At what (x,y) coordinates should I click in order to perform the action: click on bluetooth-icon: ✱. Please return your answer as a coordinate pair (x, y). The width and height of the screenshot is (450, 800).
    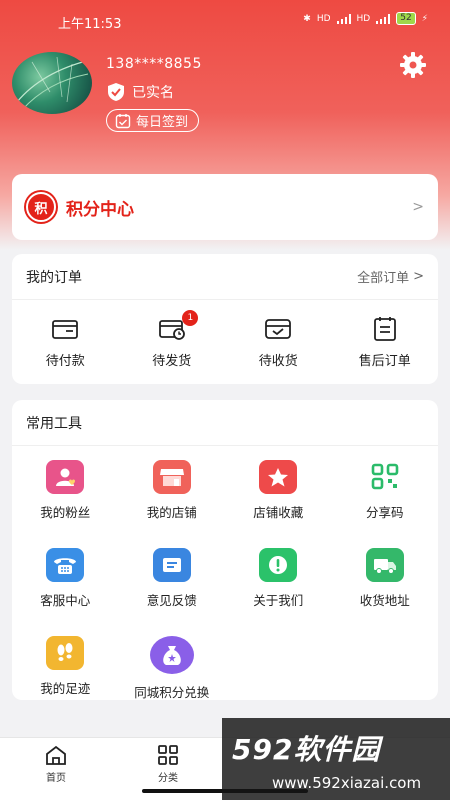
    Looking at the image, I should click on (307, 18).